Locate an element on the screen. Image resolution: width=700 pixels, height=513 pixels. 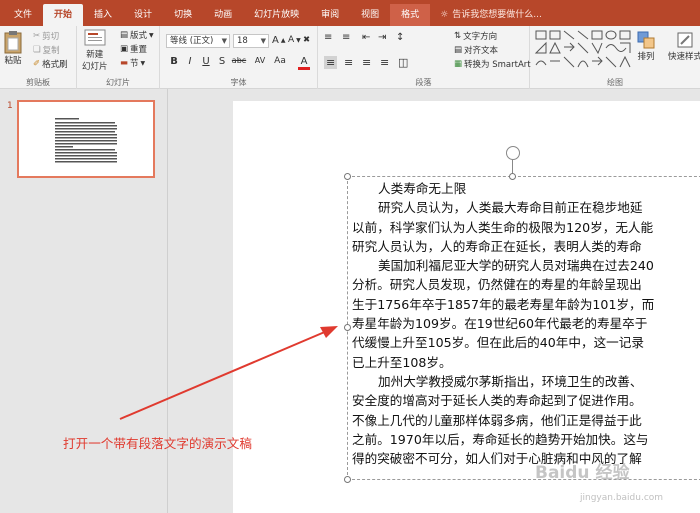
thumbnail-text-preview is located at coordinates (86, 140).